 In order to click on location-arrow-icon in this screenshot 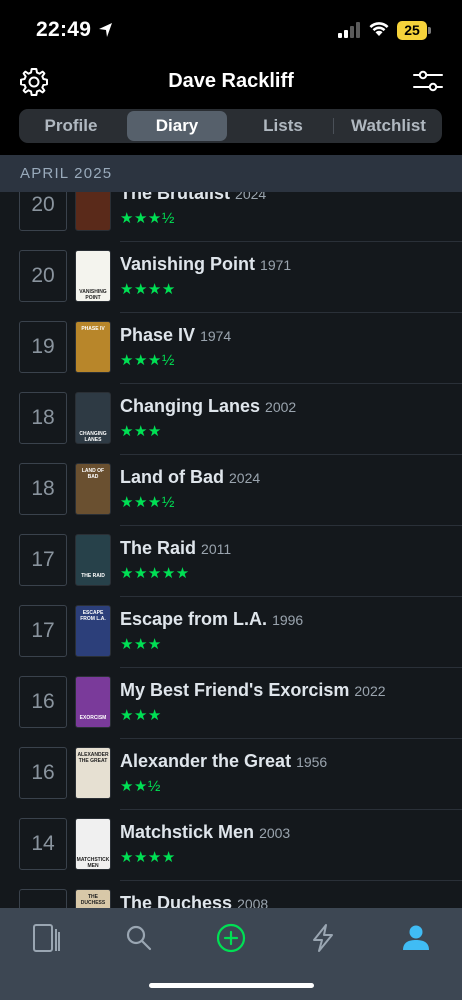, I will do `click(105, 30)`.